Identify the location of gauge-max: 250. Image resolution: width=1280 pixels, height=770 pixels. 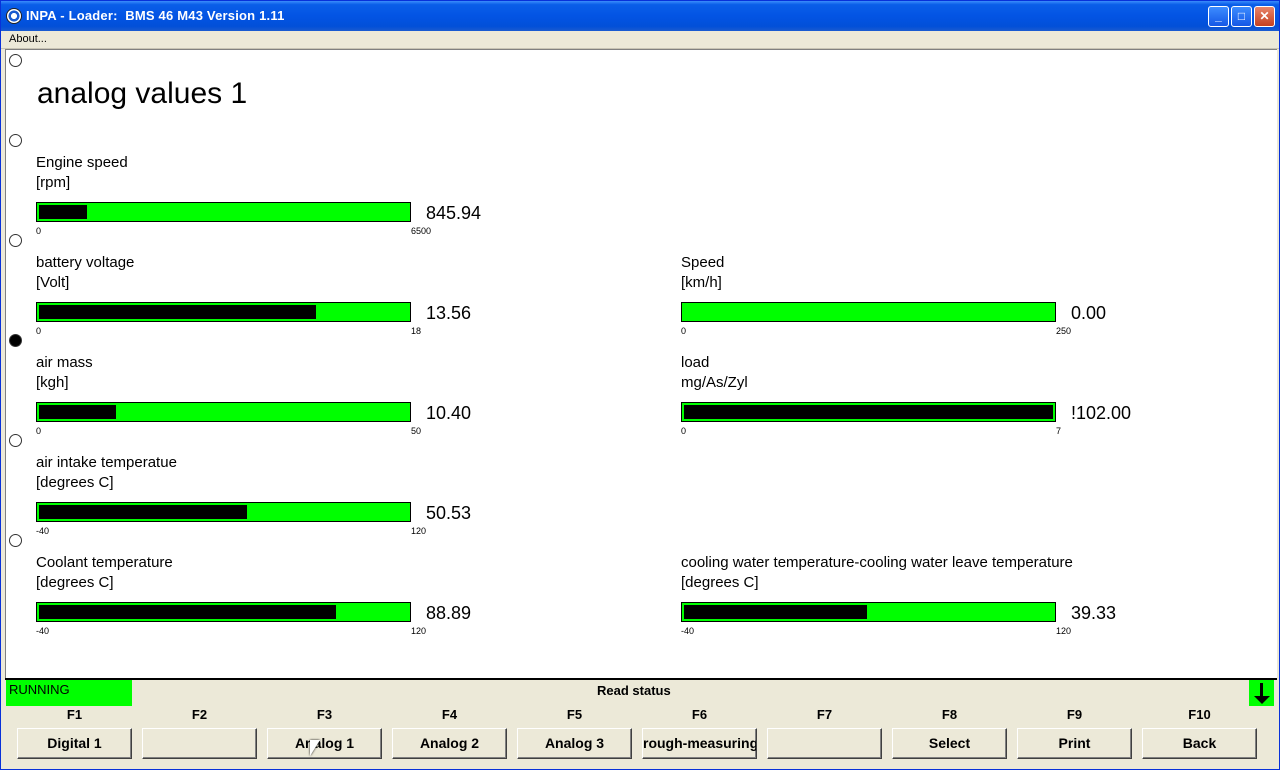
(1064, 331).